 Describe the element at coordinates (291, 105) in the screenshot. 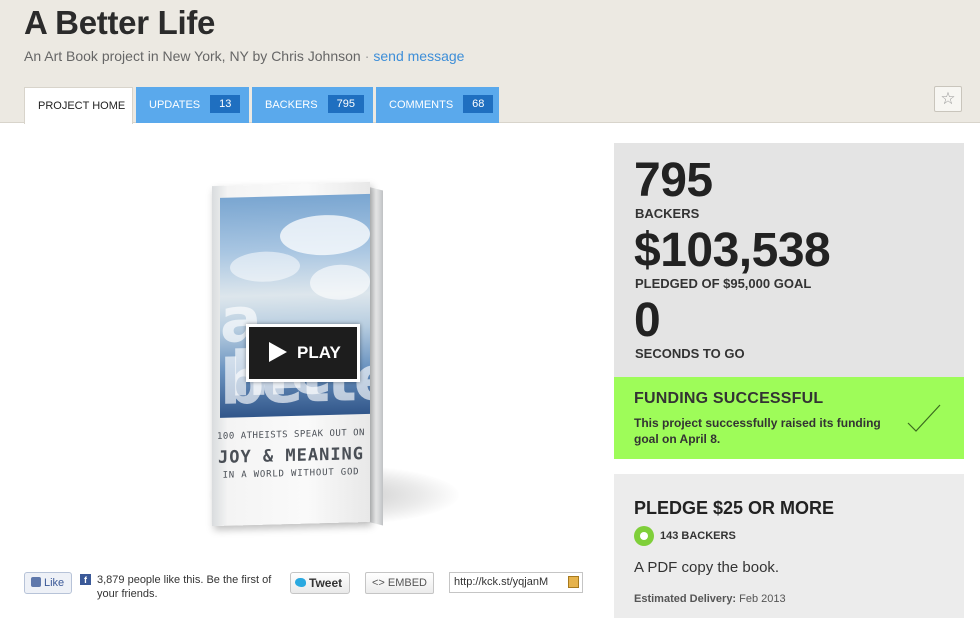

I see `tab-label: BACKERS` at that location.